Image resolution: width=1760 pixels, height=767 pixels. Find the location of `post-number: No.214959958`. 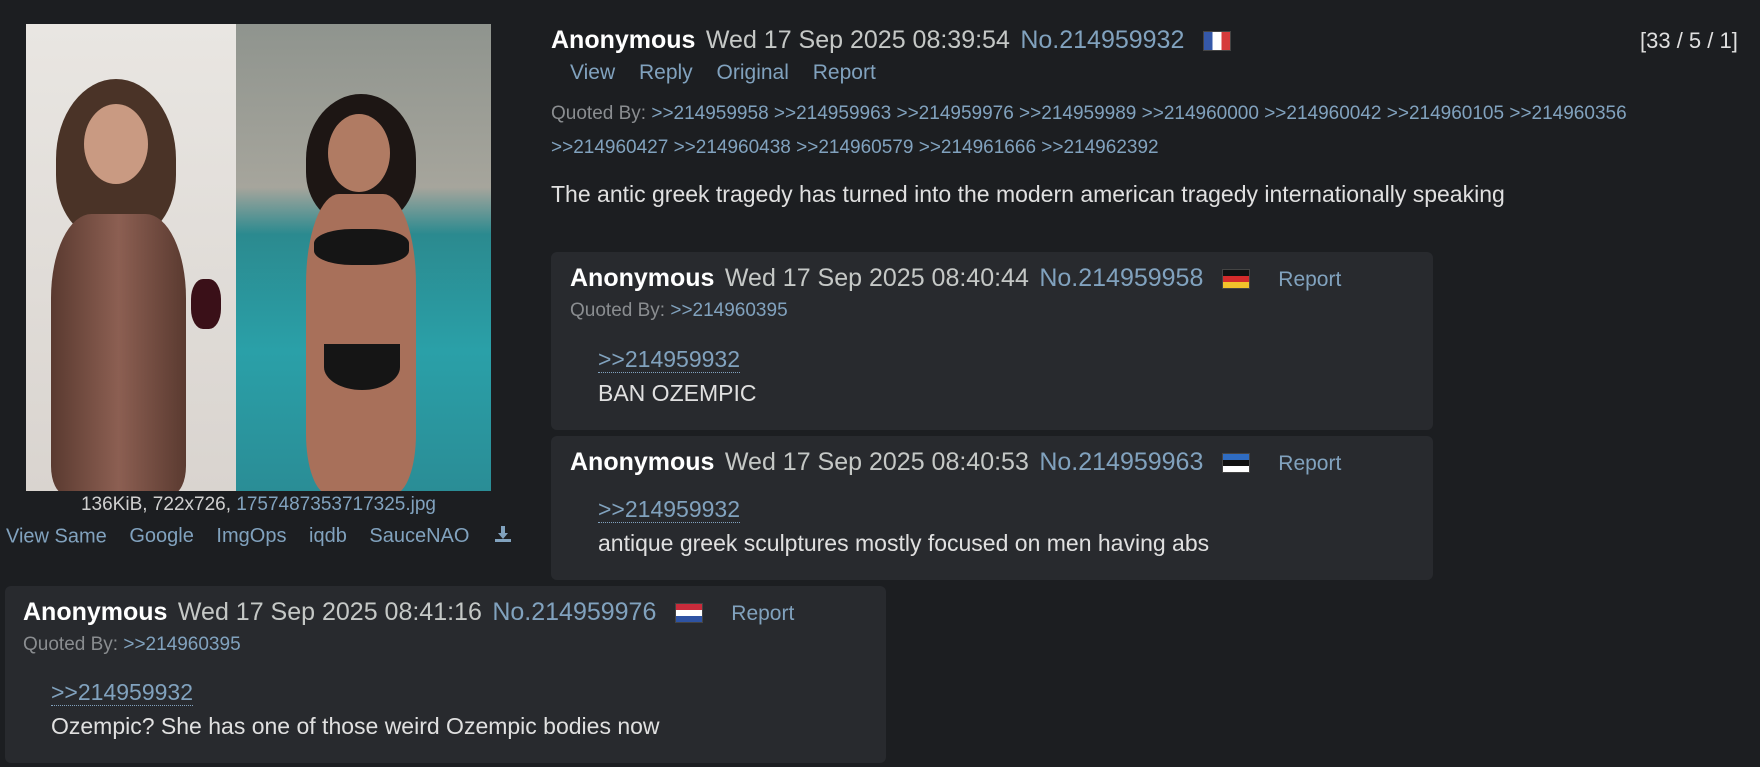

post-number: No.214959958 is located at coordinates (1121, 278).